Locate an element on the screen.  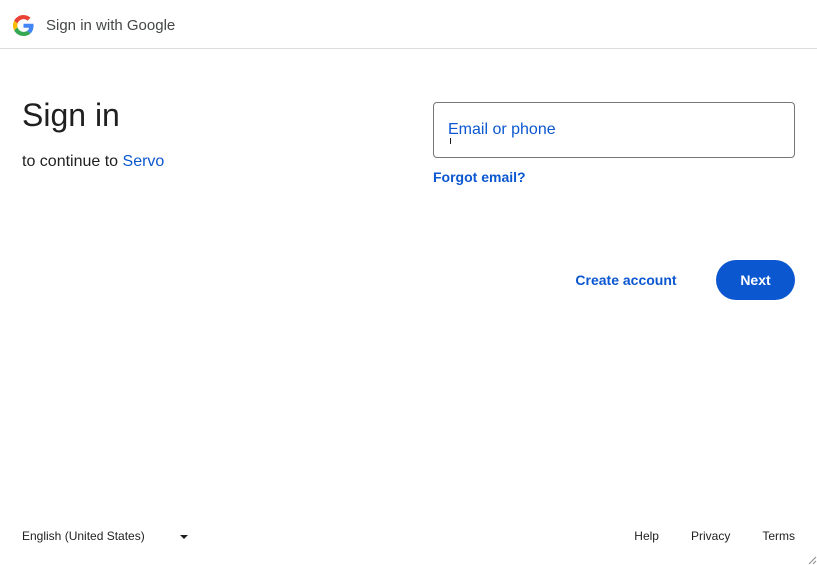
subtitle-prefix: to continue to is located at coordinates (70, 161).